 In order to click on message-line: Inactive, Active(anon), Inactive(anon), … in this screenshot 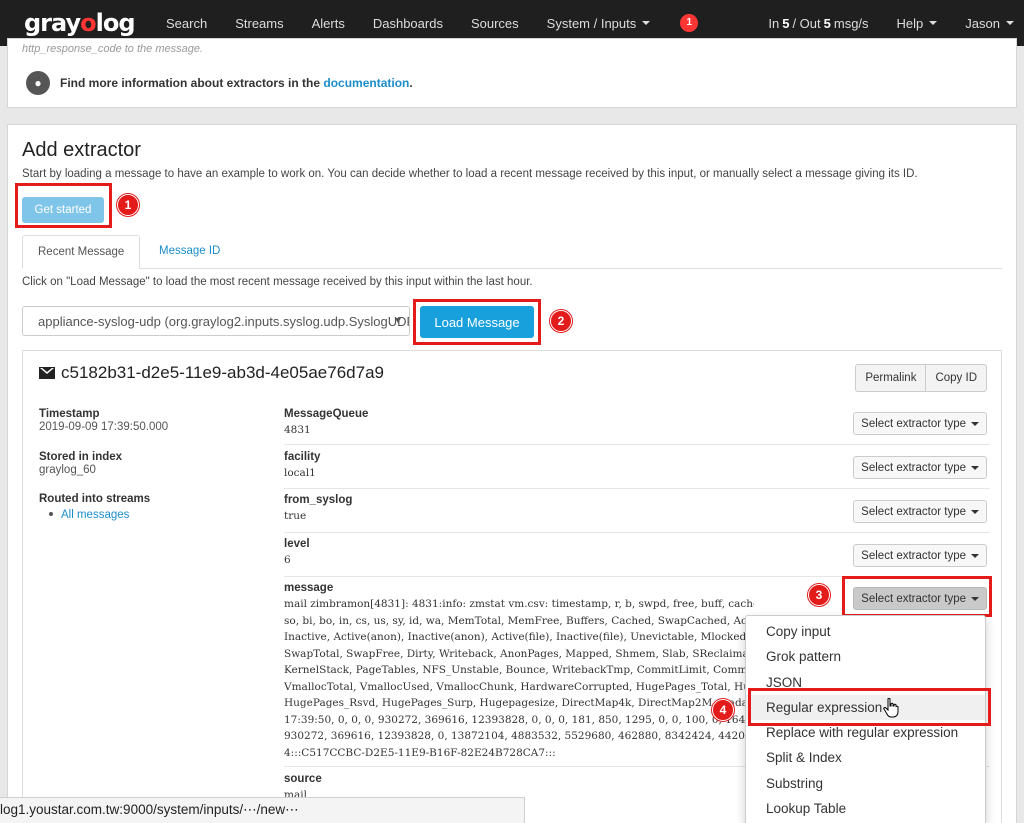, I will do `click(517, 637)`.